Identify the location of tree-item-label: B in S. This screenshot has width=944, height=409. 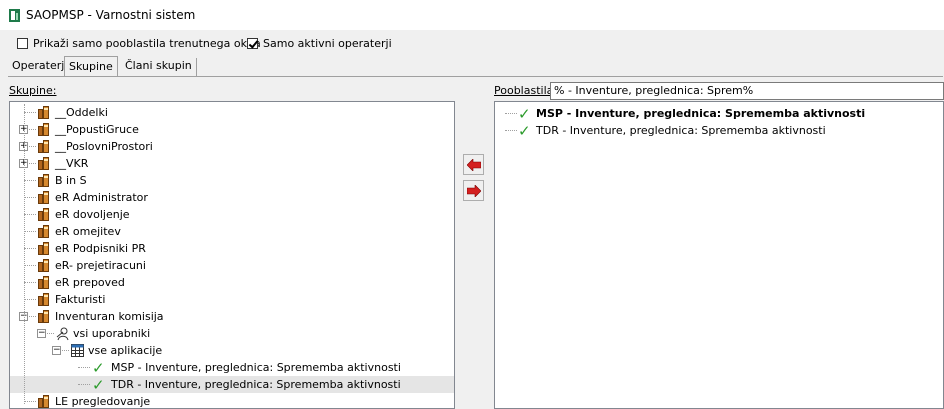
(71, 180).